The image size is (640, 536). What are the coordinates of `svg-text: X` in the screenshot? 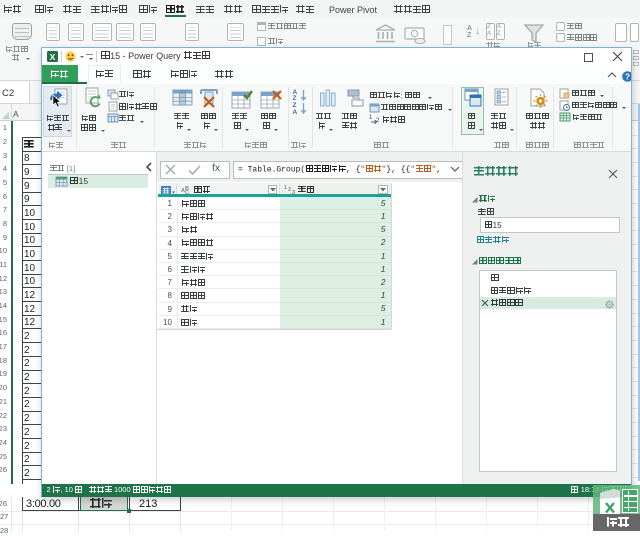 It's located at (52, 57).